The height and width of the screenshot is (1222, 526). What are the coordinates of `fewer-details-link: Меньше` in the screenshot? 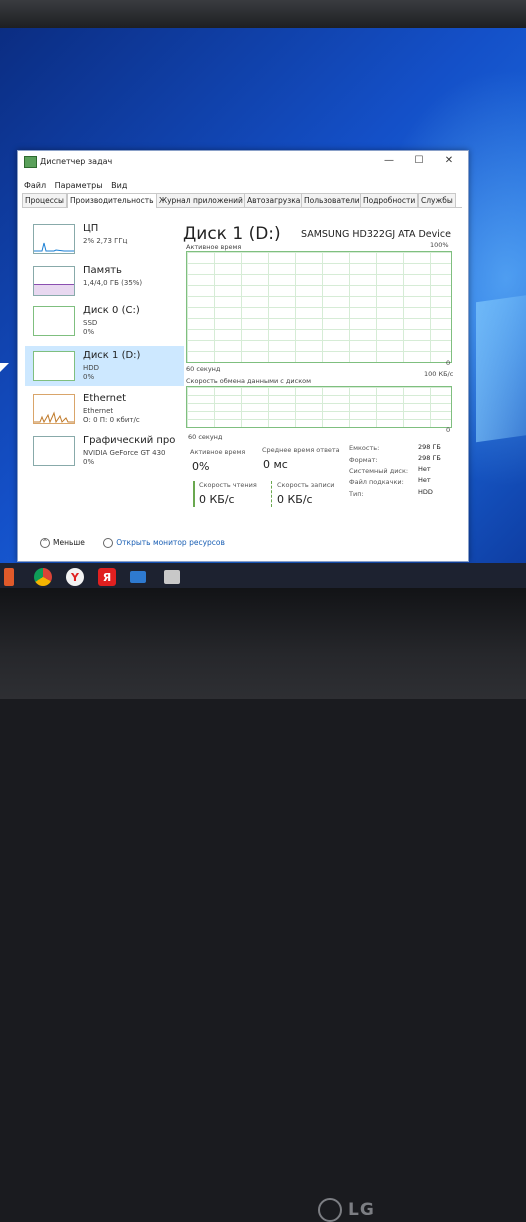 It's located at (69, 542).